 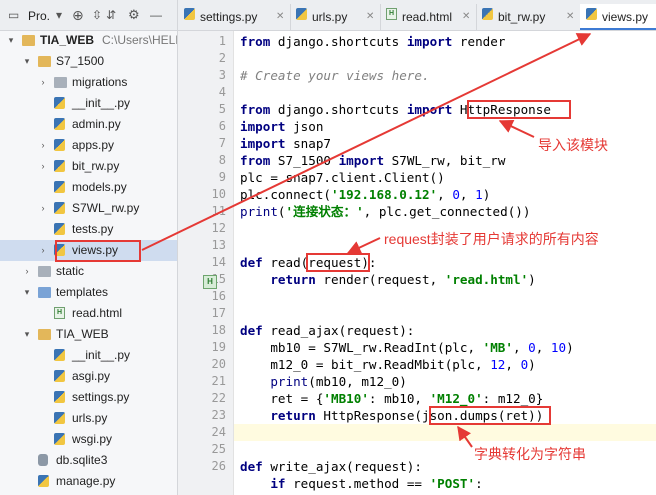 I want to click on project-panel-header: ▭ Pro. ▾ ⊕ ⇳ ⇵ ⚙ —, so click(x=88, y=15).